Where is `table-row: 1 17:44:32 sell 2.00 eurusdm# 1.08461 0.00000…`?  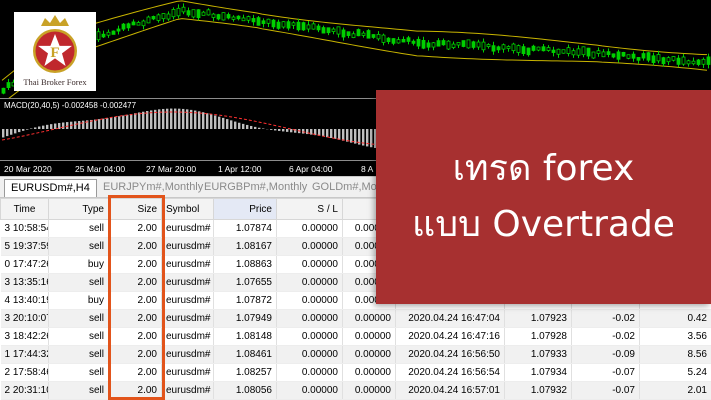
table-row: 1 17:44:32 sell 2.00 eurusdm# 1.08461 0.00000… is located at coordinates (355, 354).